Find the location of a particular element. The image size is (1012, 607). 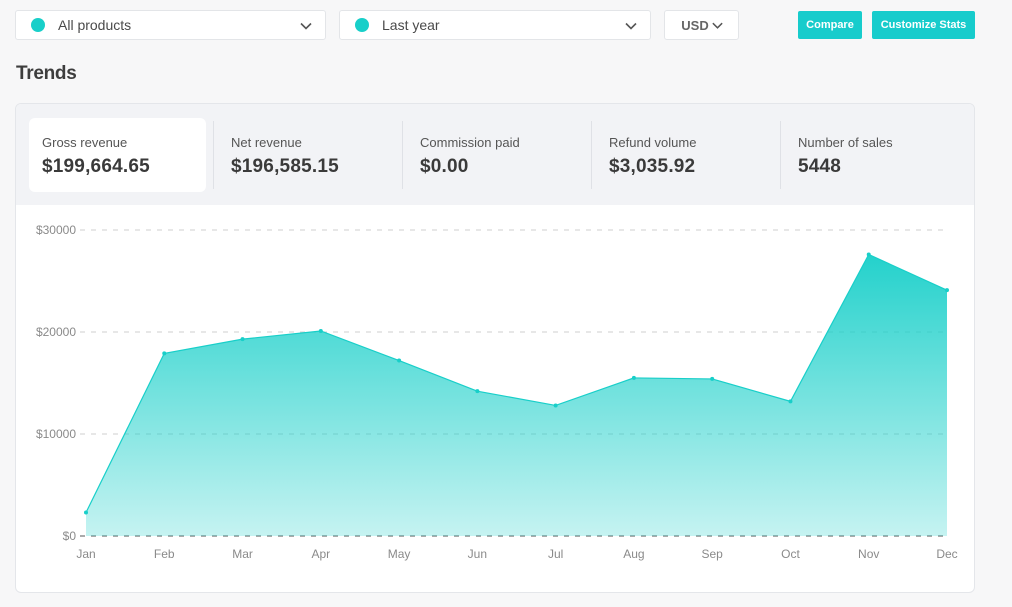

product-filter-dropdown: All products is located at coordinates (170, 25).